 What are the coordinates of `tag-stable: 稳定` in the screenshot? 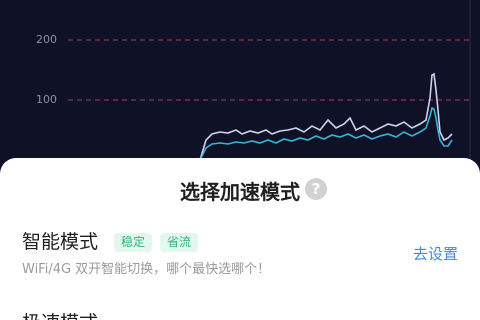 It's located at (133, 242).